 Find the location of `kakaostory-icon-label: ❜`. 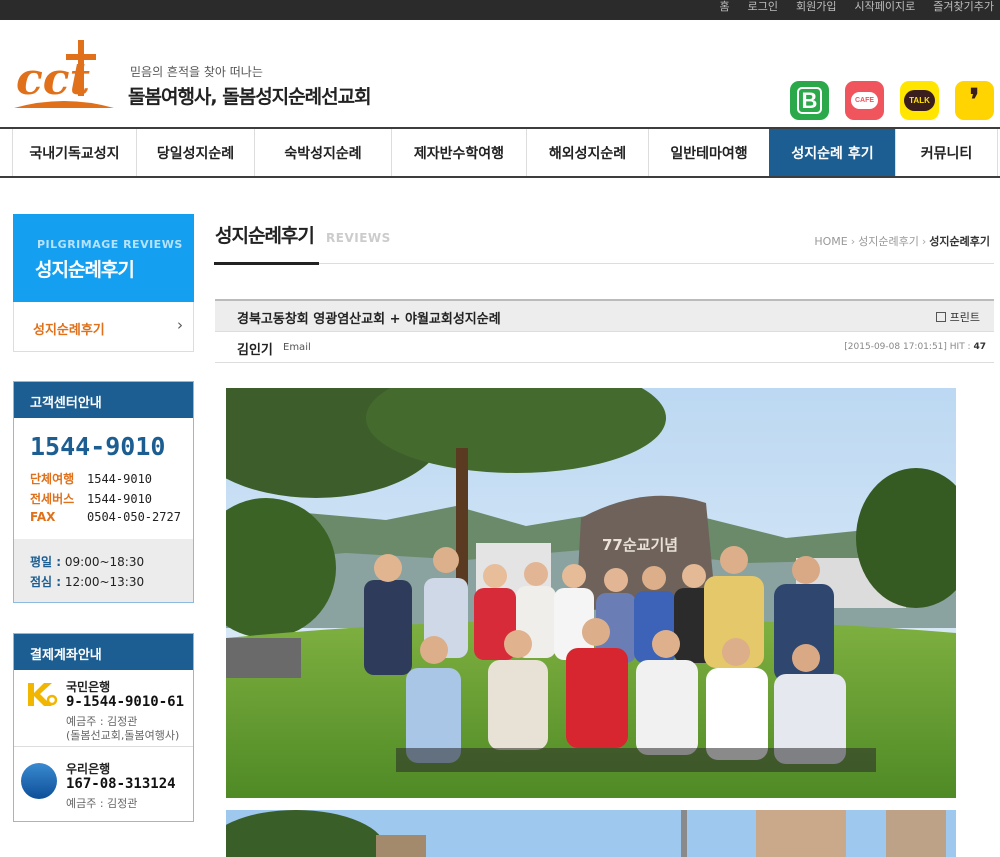

kakaostory-icon-label: ❜ is located at coordinates (974, 100).